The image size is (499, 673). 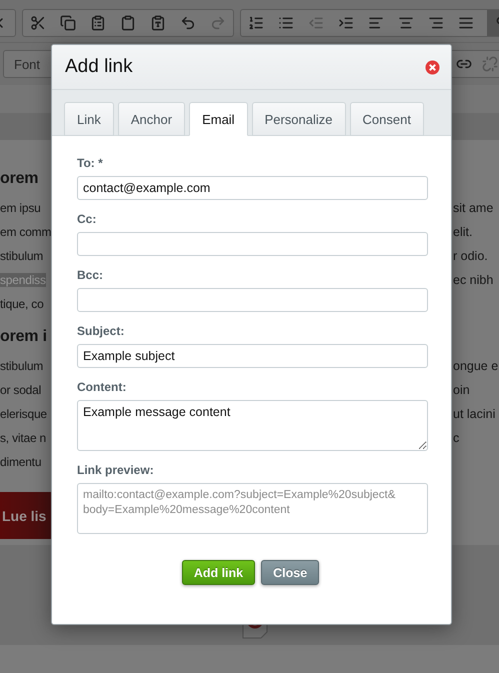 I want to click on article-text: sit ame, so click(x=473, y=207).